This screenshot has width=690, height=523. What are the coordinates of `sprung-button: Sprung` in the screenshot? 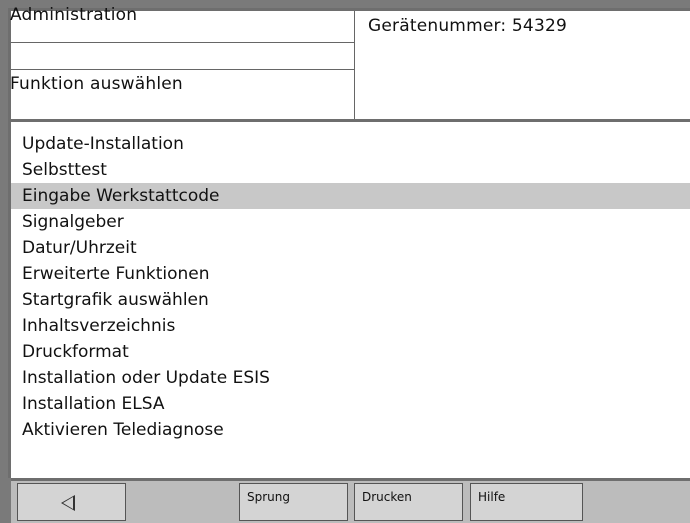 It's located at (293, 502).